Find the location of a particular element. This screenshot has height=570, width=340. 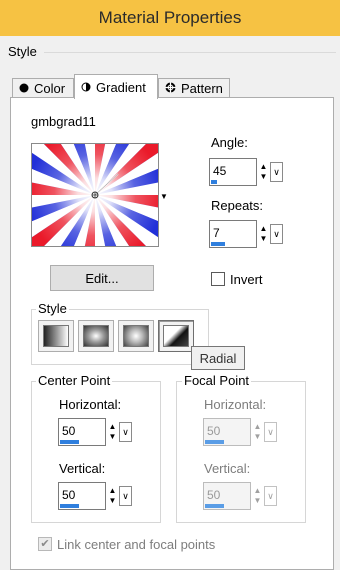

repeats-control: 7 ▲ ▼ ∨ is located at coordinates (246, 234).